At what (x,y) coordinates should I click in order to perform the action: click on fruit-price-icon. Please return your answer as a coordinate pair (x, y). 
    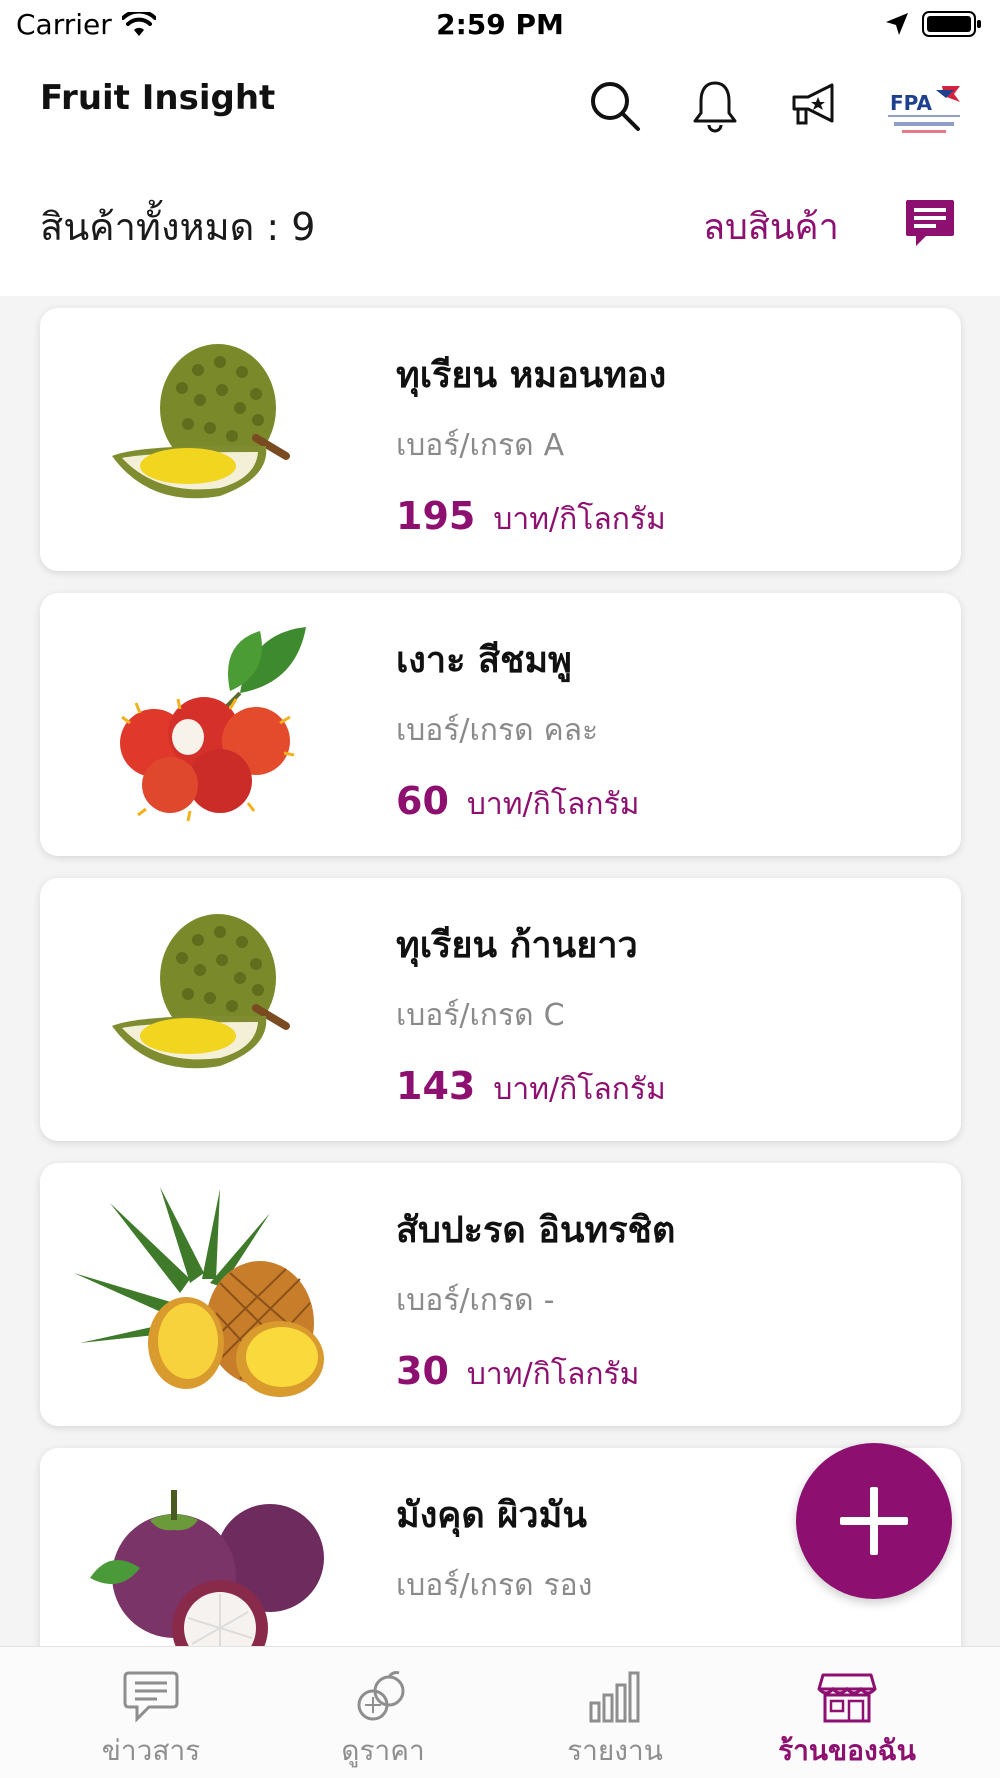
    Looking at the image, I should click on (381, 1696).